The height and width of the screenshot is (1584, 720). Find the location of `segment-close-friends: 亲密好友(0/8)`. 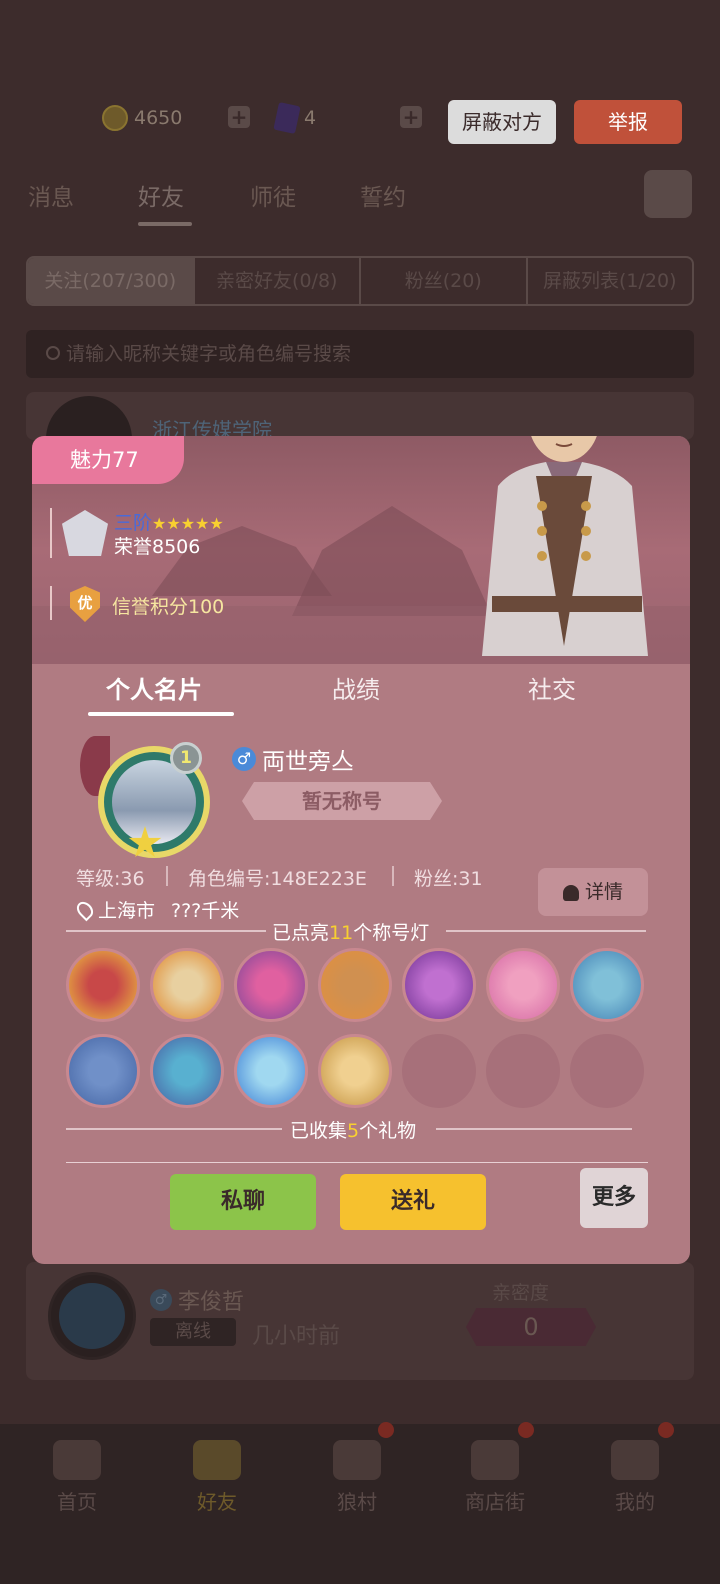

segment-close-friends: 亲密好友(0/8) is located at coordinates (278, 281).